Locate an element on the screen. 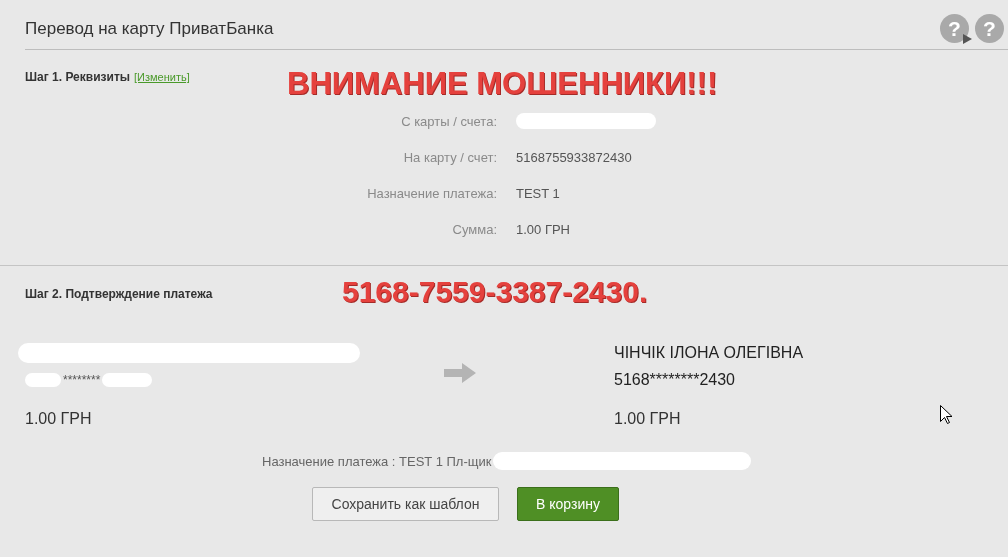 This screenshot has height=557, width=1008. step-heading: Шаг 2. Подтверждение платежа is located at coordinates (119, 294).